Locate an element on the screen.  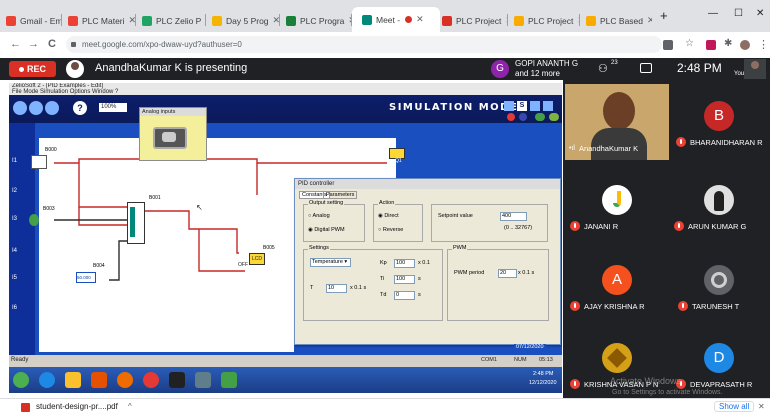
meet-icon is located at coordinates (367, 19).